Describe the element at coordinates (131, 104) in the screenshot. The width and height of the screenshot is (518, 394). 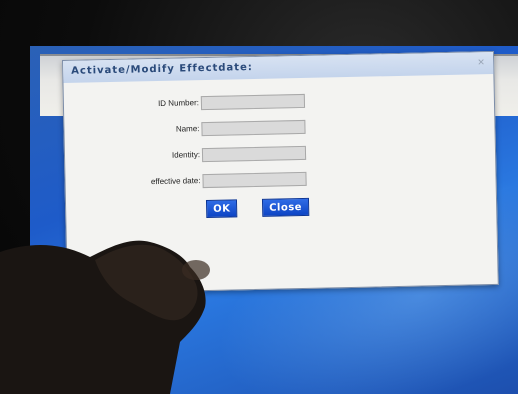
I see `field-id-number: ID Number:` at that location.